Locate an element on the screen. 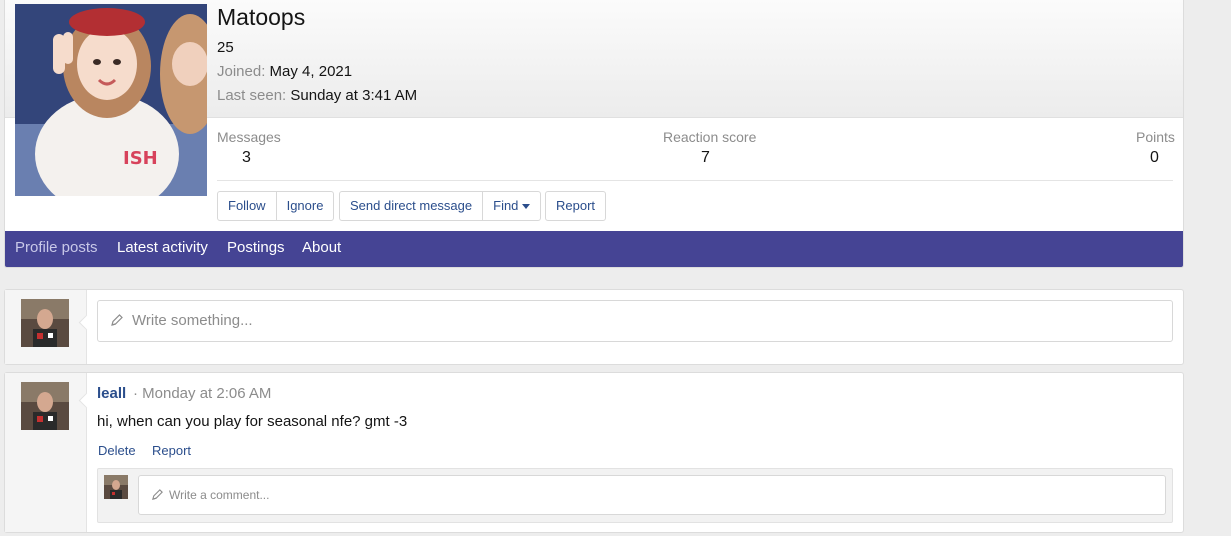  follow-ignore-group: Follow Ignore is located at coordinates (276, 206).